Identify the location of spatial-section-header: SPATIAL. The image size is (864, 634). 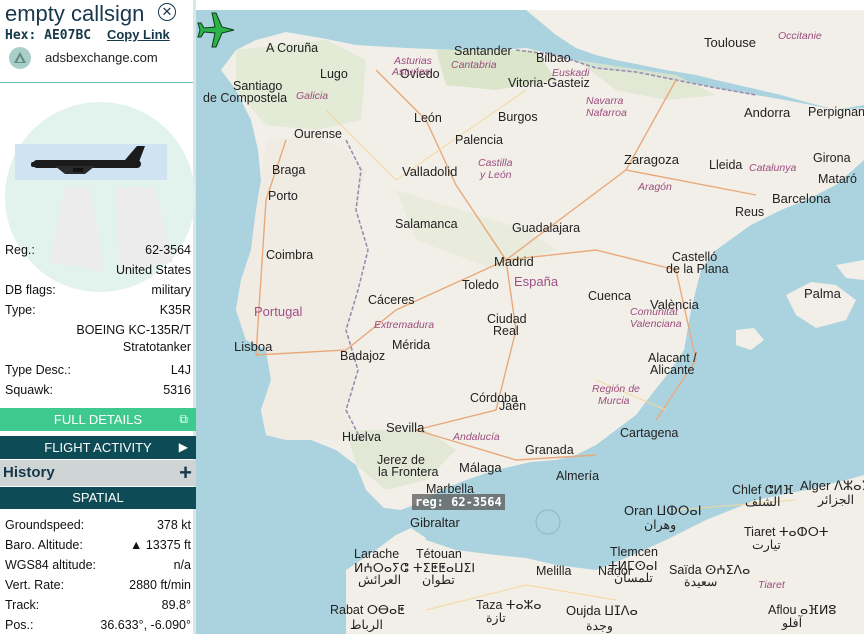
(98, 498).